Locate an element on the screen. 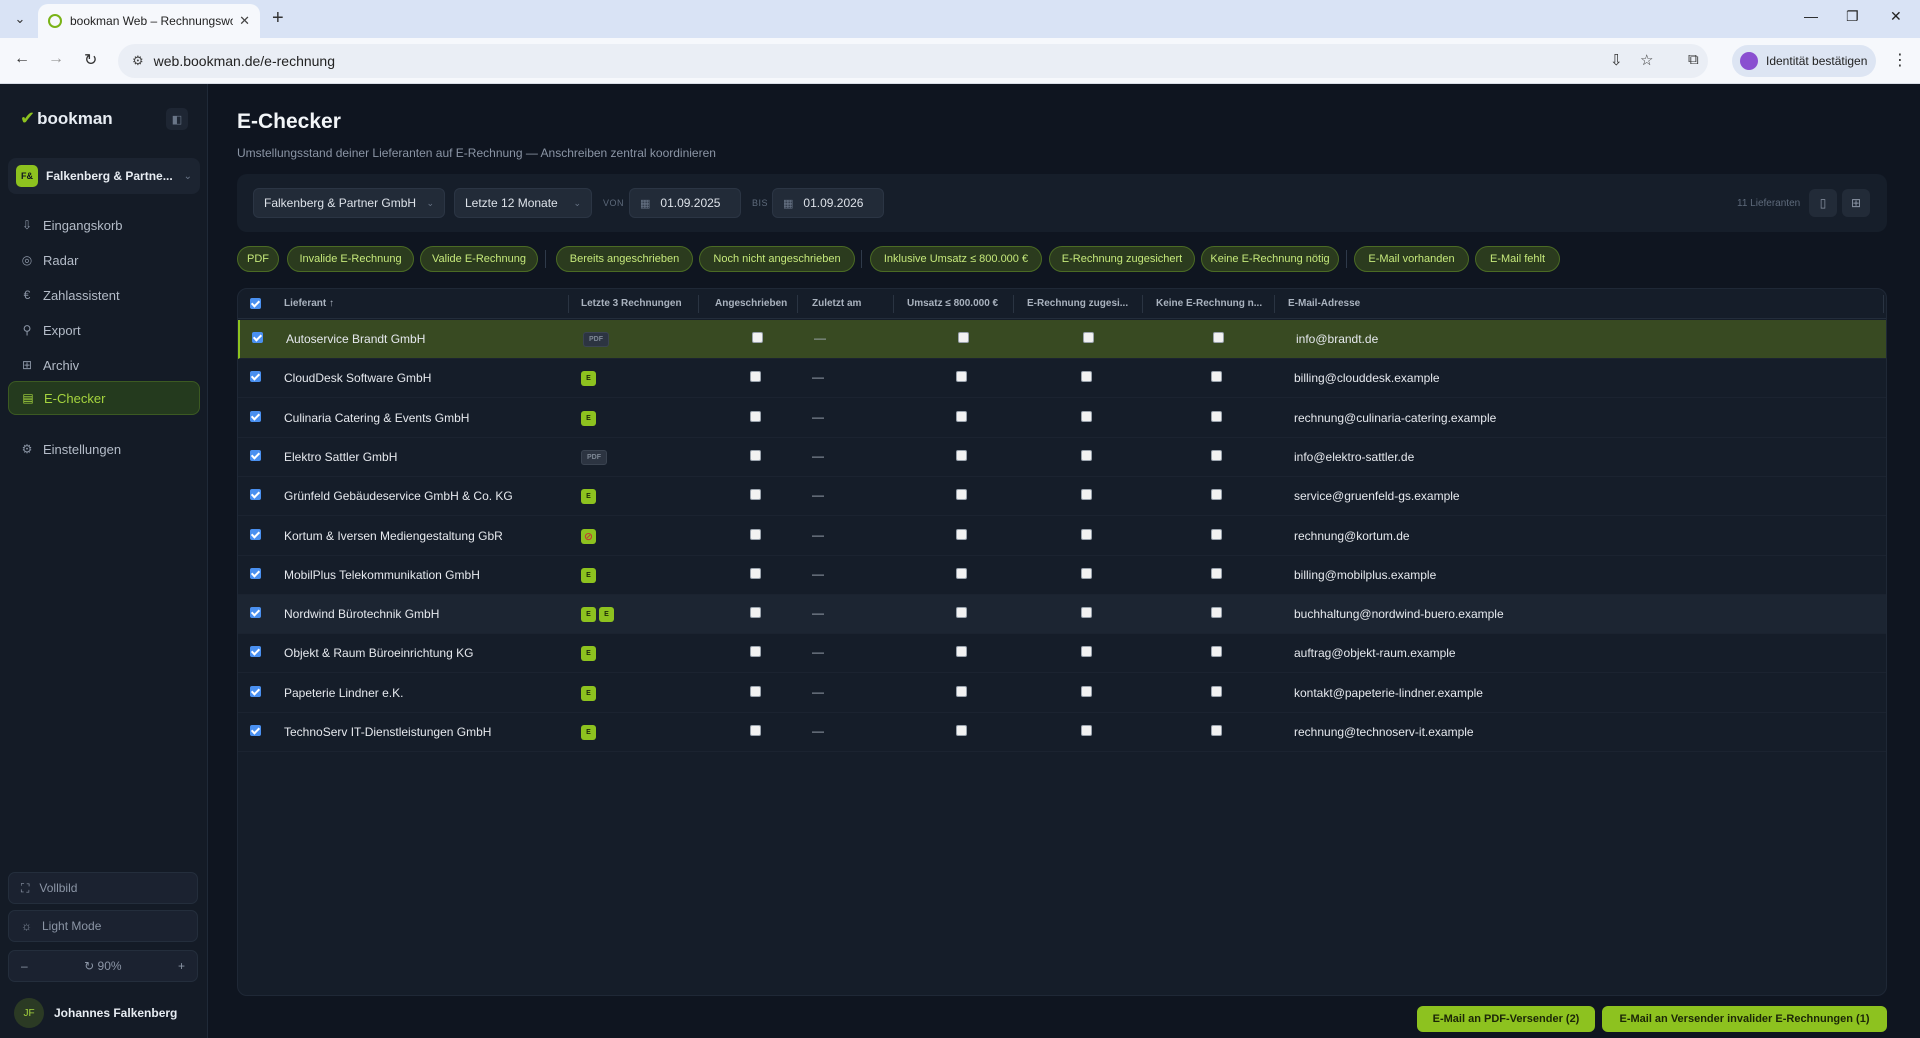  light-mode-button: ☼ Light Mode is located at coordinates (103, 926).